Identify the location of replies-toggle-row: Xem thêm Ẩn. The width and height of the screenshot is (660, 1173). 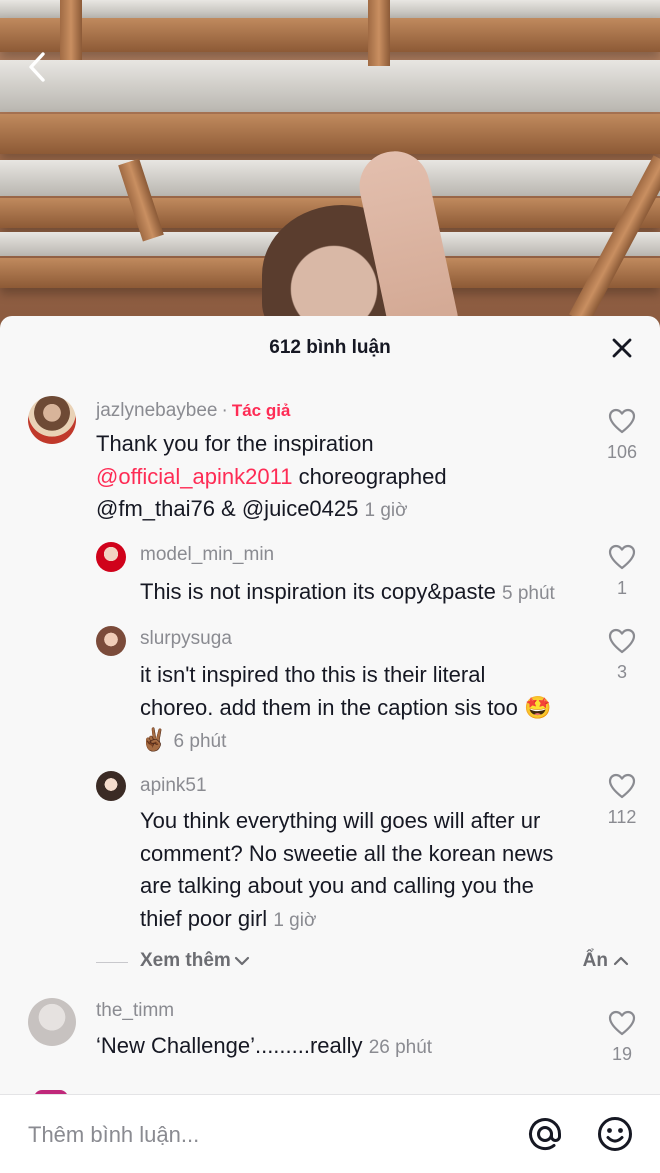
(366, 963).